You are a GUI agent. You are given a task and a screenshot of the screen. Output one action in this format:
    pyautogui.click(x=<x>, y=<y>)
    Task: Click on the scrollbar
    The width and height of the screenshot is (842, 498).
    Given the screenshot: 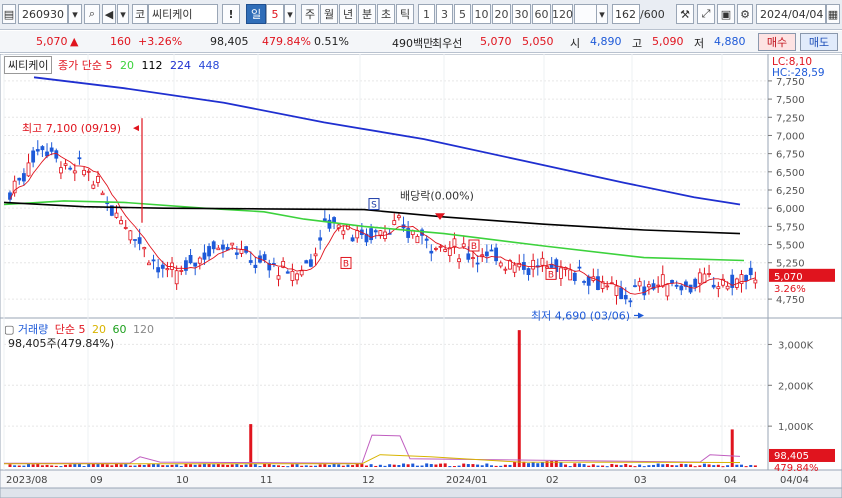 What is the action you would take?
    pyautogui.click(x=421, y=492)
    